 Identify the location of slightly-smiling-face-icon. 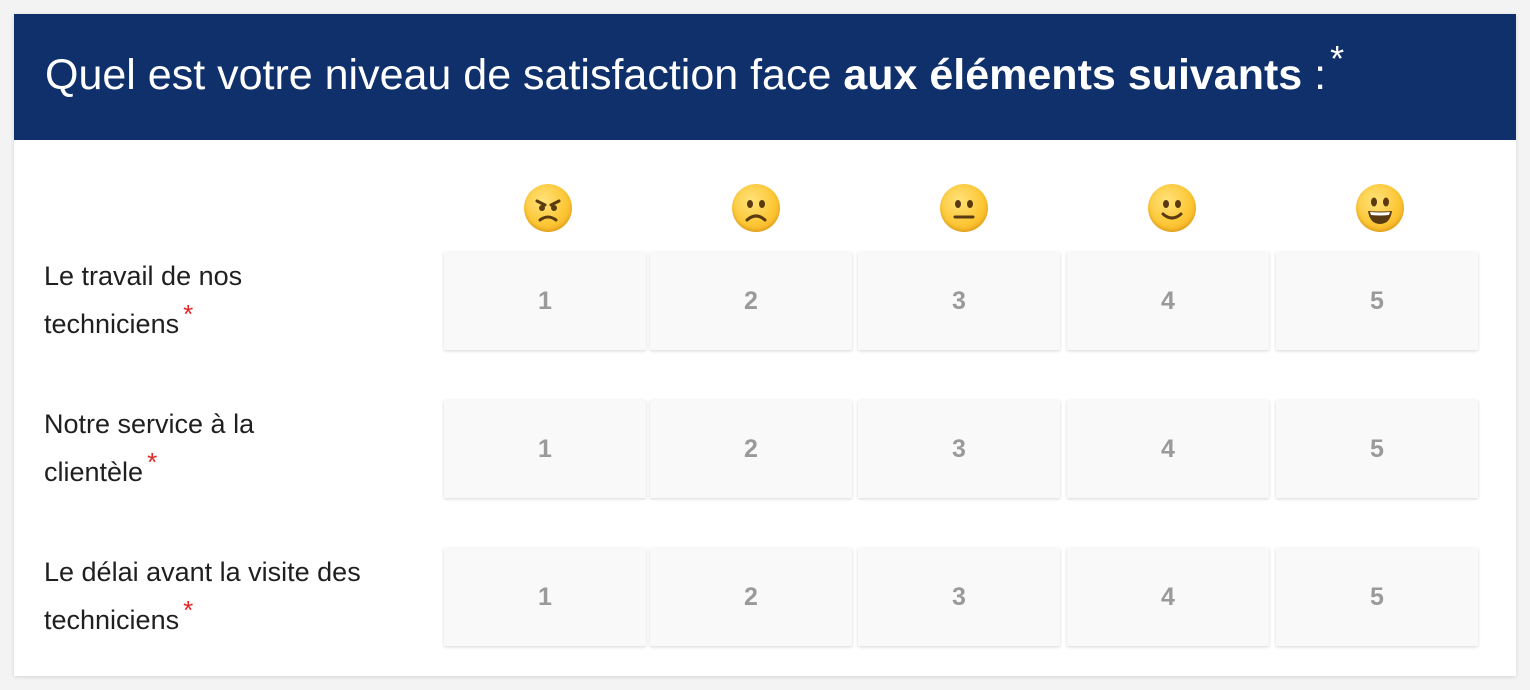
(1172, 208).